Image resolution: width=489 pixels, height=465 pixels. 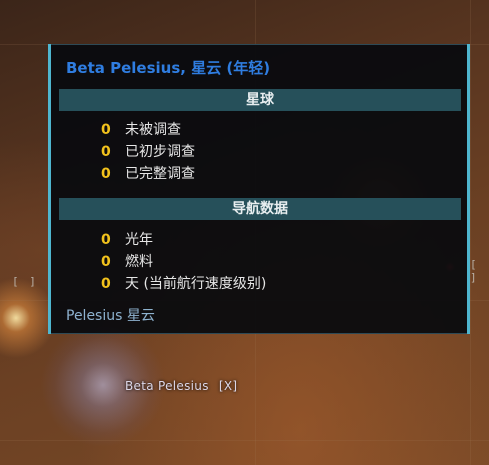 I want to click on star-name: Beta Pelesius, so click(x=167, y=386).